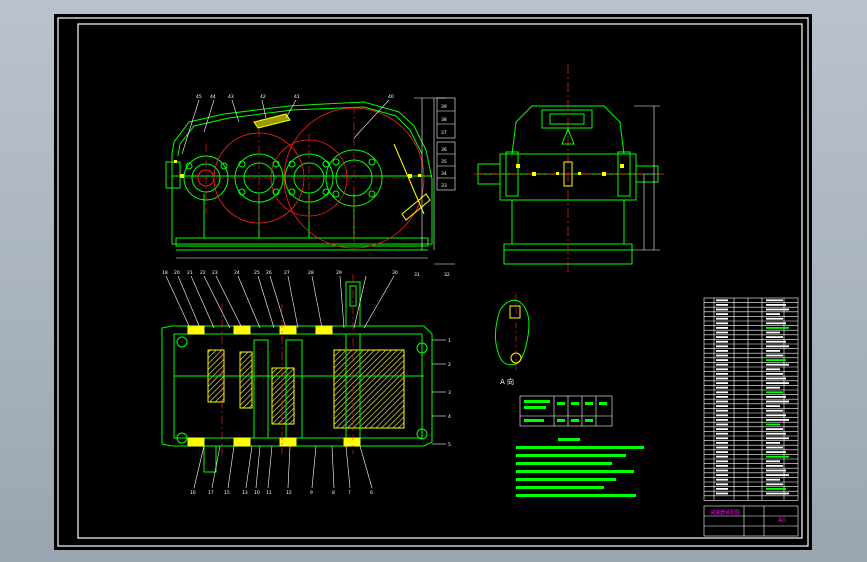 The height and width of the screenshot is (562, 867). Describe the element at coordinates (725, 512) in the screenshot. I see `title-block-title: 减速器装配图` at that location.